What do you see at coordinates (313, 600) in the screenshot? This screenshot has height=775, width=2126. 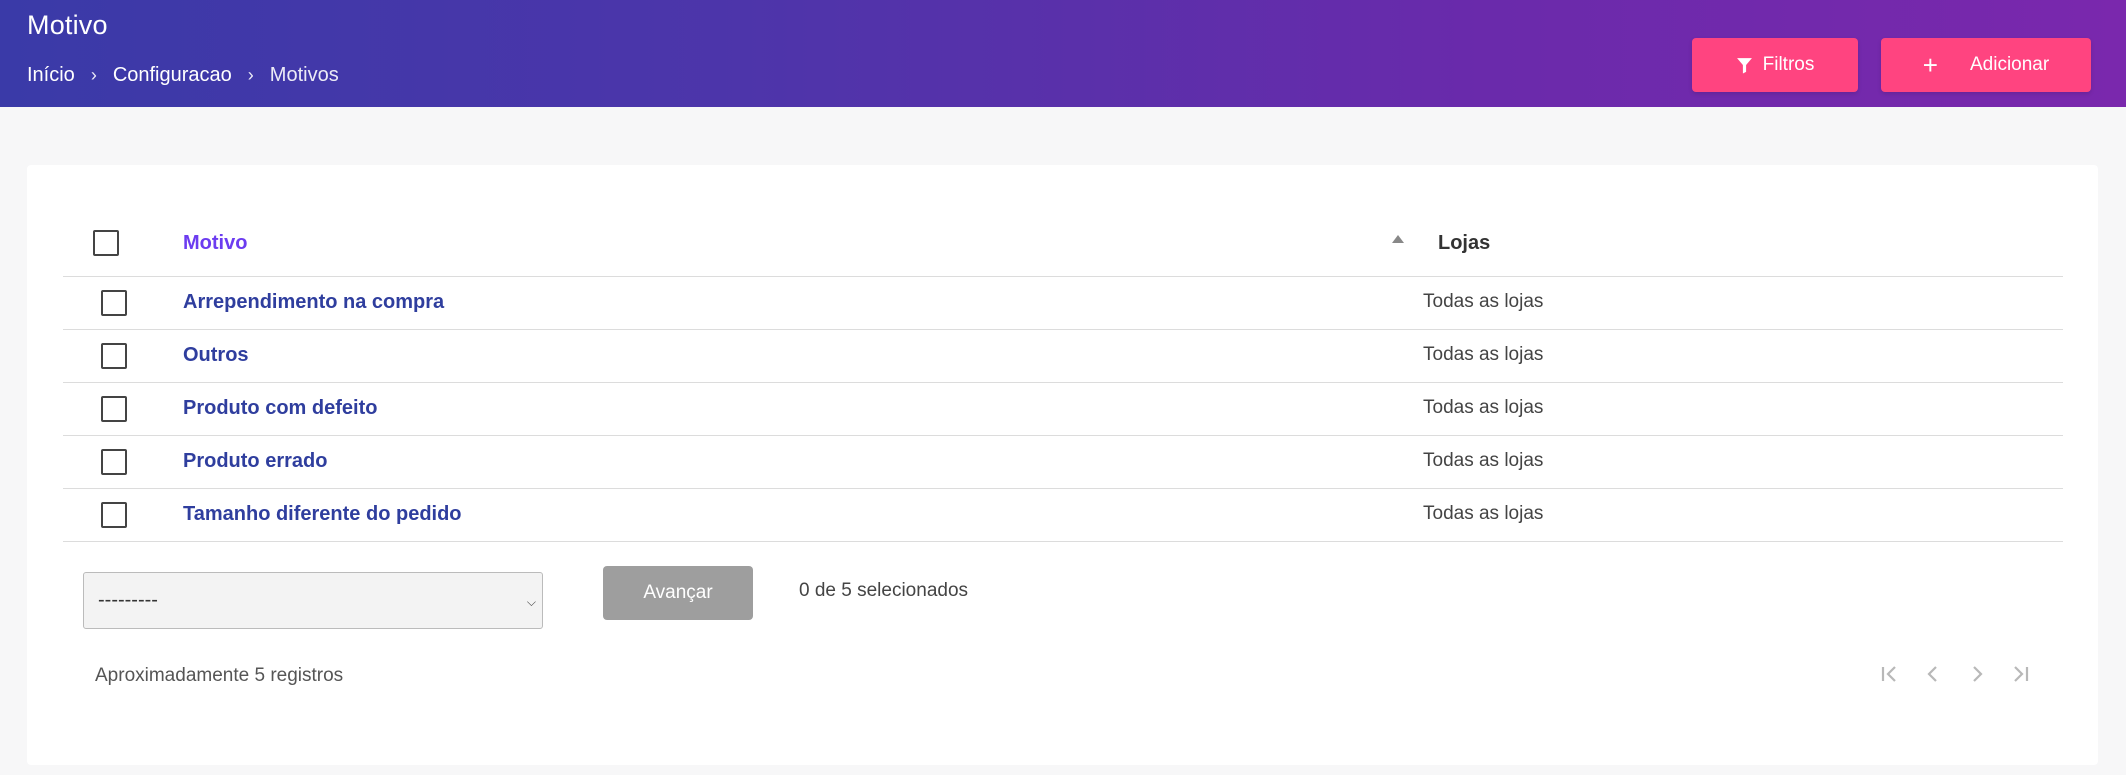 I see `bulk-action-select: --------- ⌵` at bounding box center [313, 600].